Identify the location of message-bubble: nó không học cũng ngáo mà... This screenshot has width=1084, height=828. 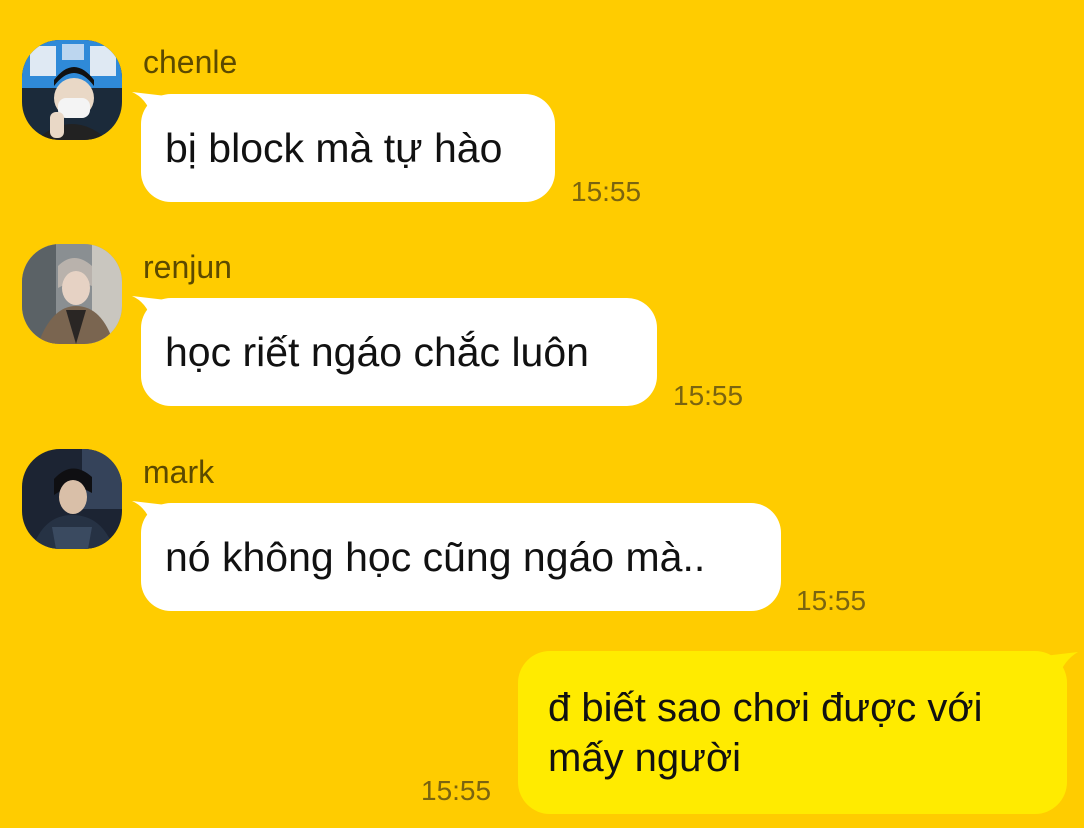
(461, 557).